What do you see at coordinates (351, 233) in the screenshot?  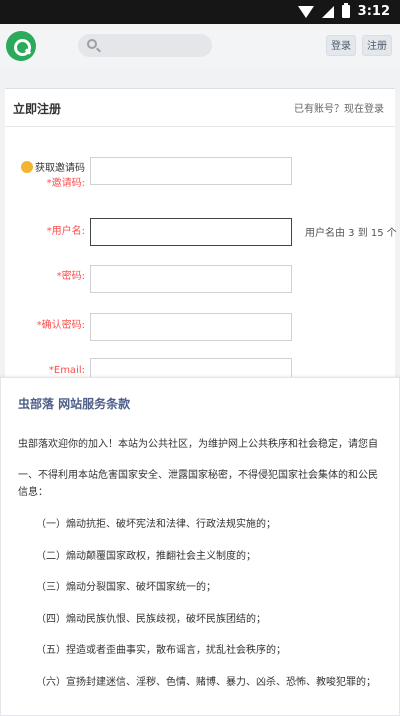 I see `username-hint: 用户名由 3 到 15 个` at bounding box center [351, 233].